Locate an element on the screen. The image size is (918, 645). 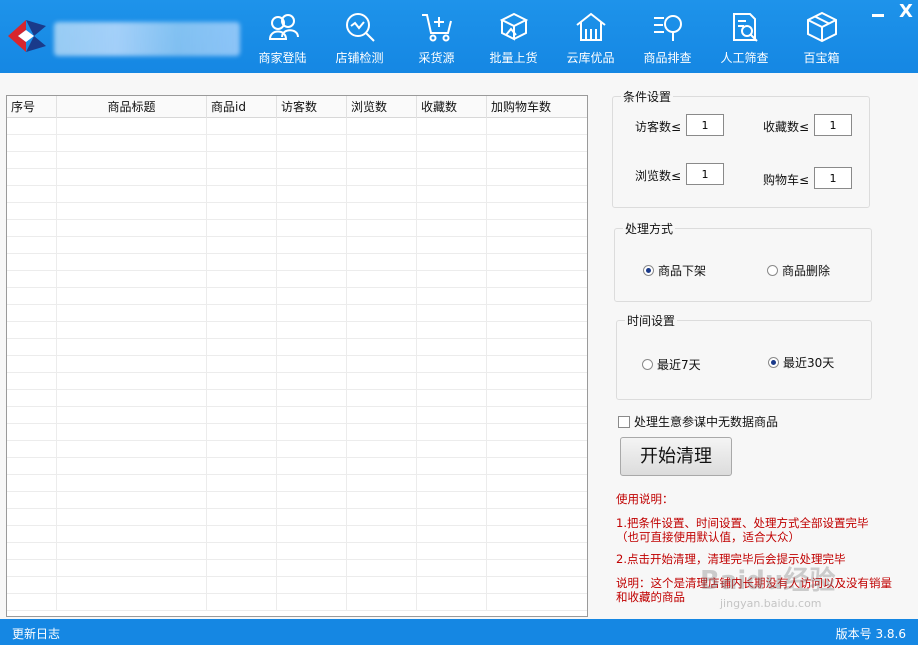
radio-delete: 商品删除 is located at coordinates (798, 270).